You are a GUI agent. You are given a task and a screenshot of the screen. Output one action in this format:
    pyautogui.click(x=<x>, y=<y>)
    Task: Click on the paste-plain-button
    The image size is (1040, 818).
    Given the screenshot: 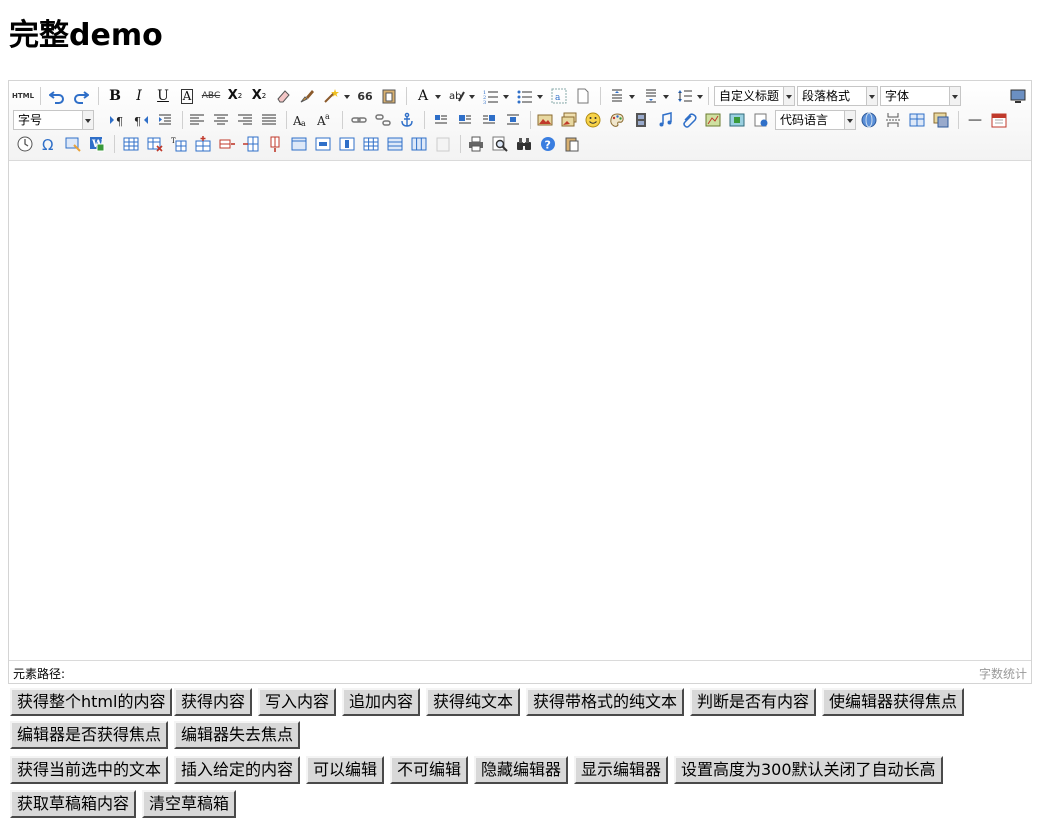 What is the action you would take?
    pyautogui.click(x=389, y=96)
    